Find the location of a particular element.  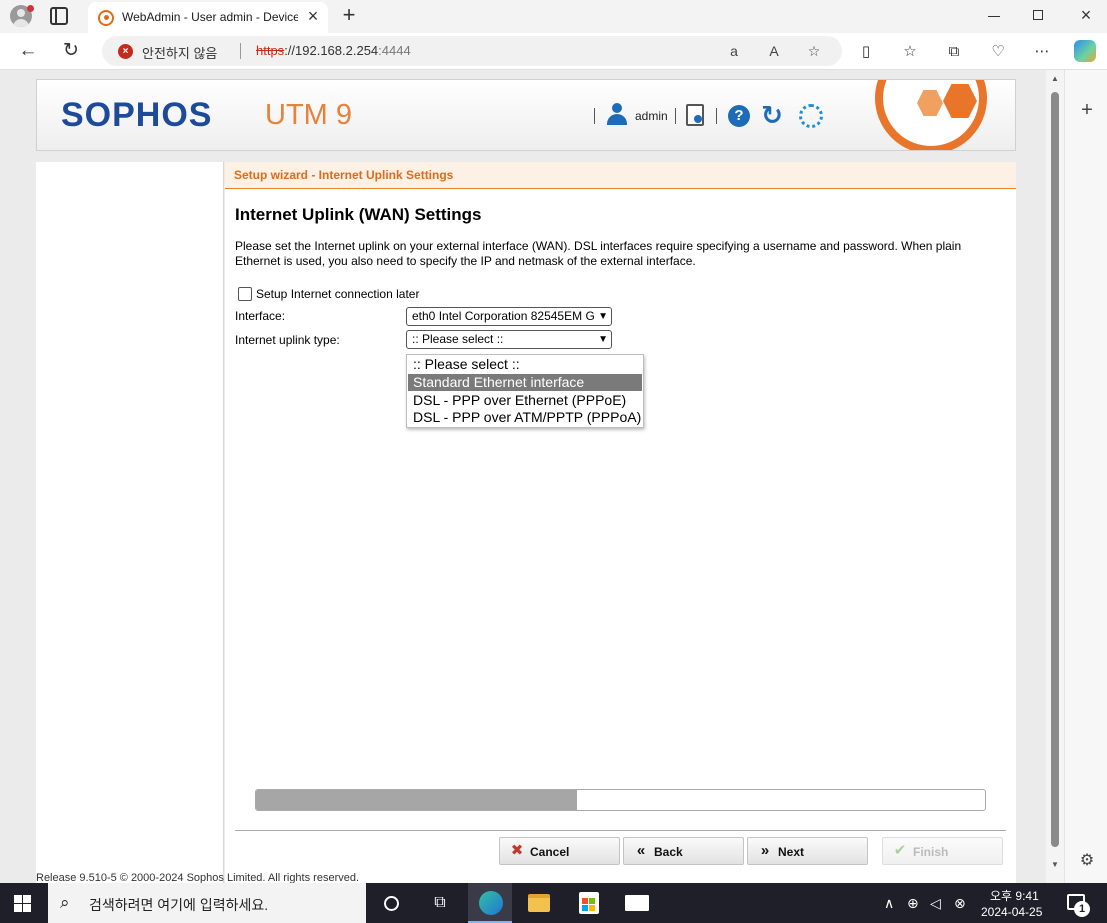

taskbar-mail is located at coordinates (636, 903).